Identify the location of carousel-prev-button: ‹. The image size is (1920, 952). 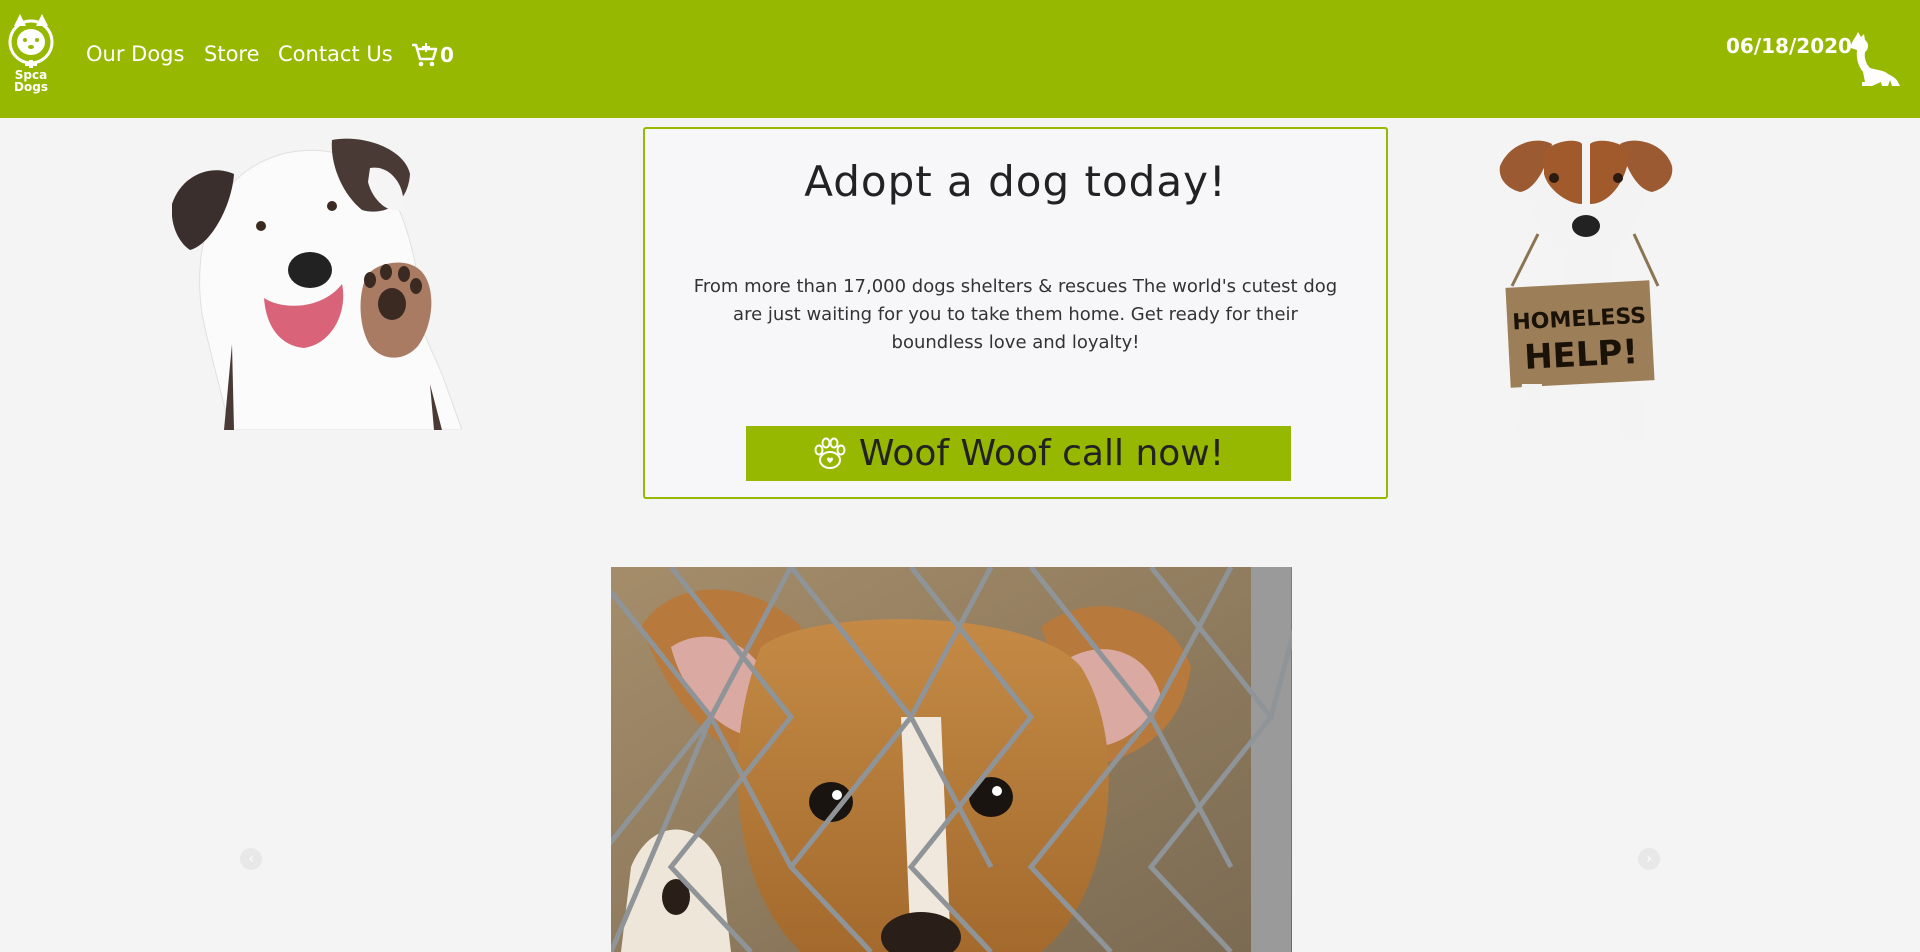
(251, 859).